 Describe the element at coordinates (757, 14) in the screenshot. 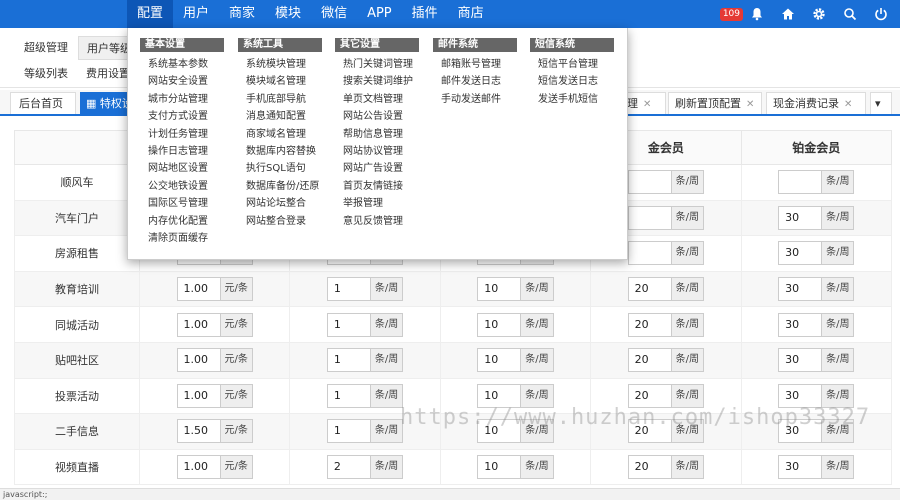

I see `bell-icon` at that location.